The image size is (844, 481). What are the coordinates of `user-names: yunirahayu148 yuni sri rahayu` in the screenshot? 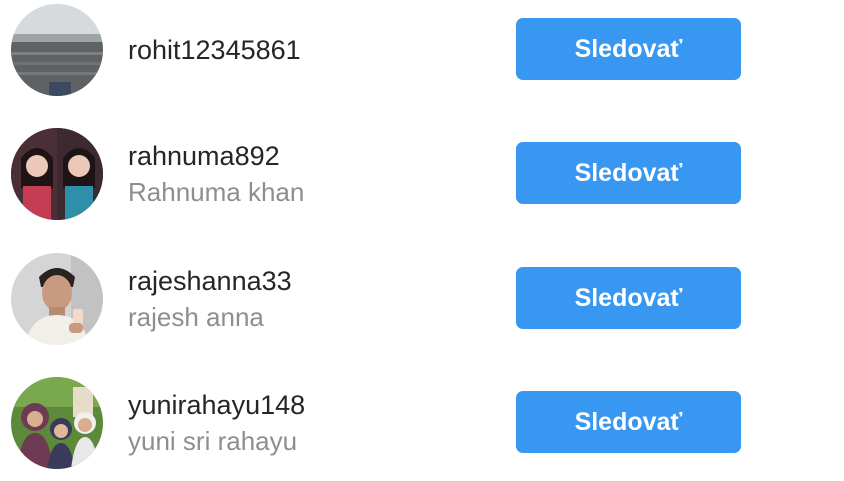 It's located at (216, 423).